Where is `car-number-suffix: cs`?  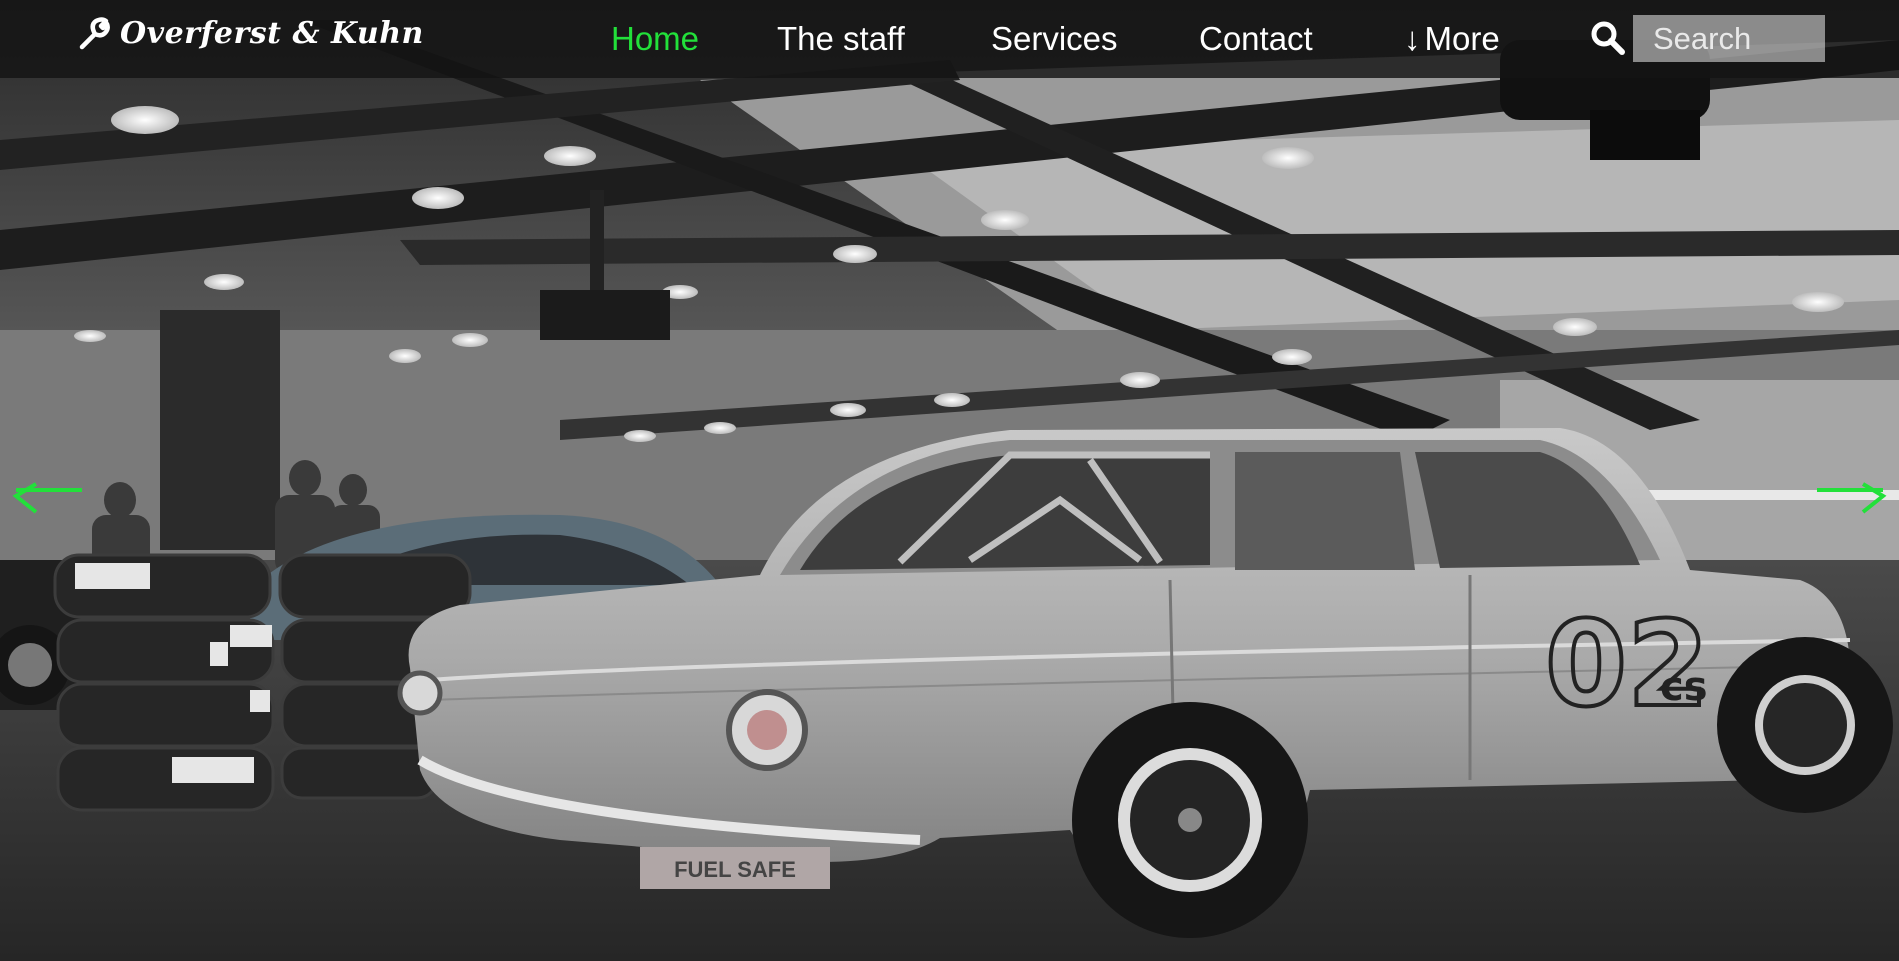
car-number-suffix: cs is located at coordinates (1684, 687).